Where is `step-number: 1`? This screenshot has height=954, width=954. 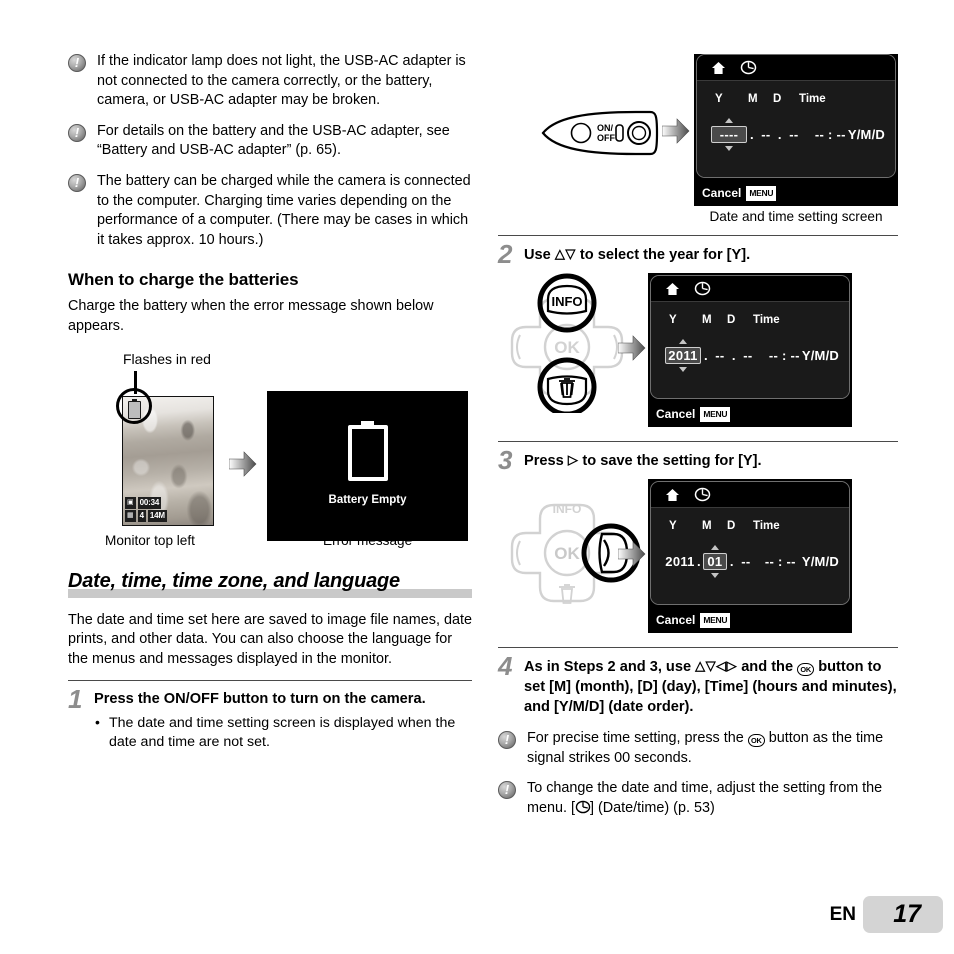 step-number: 1 is located at coordinates (75, 699).